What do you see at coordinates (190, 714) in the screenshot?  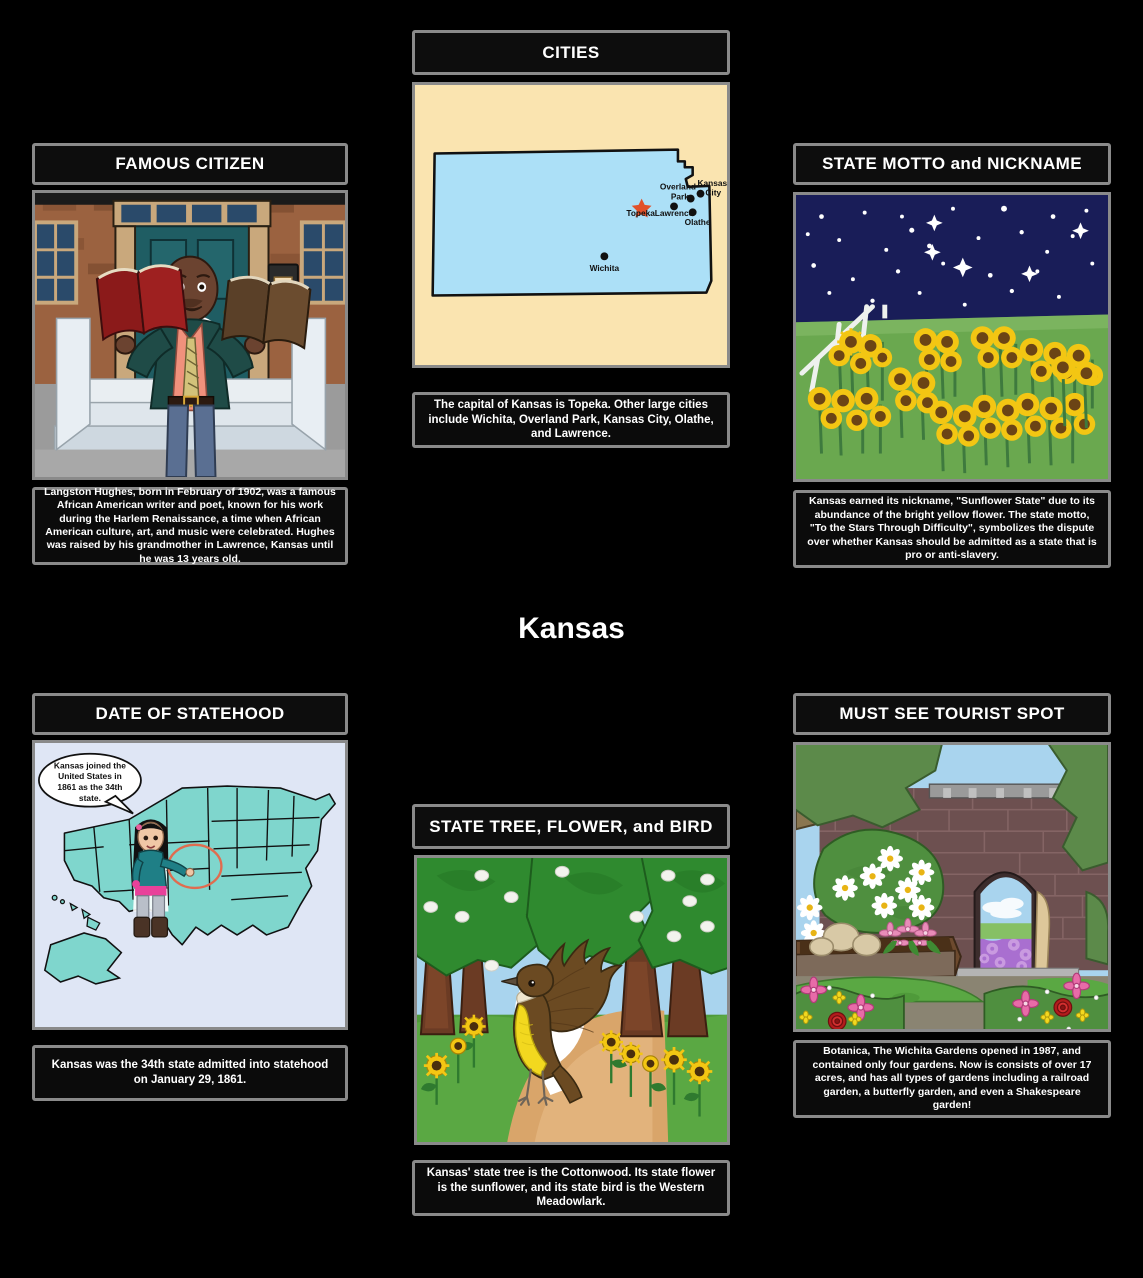 I see `panel-title-date-of-statehood: DATE OF STATEHOOD` at bounding box center [190, 714].